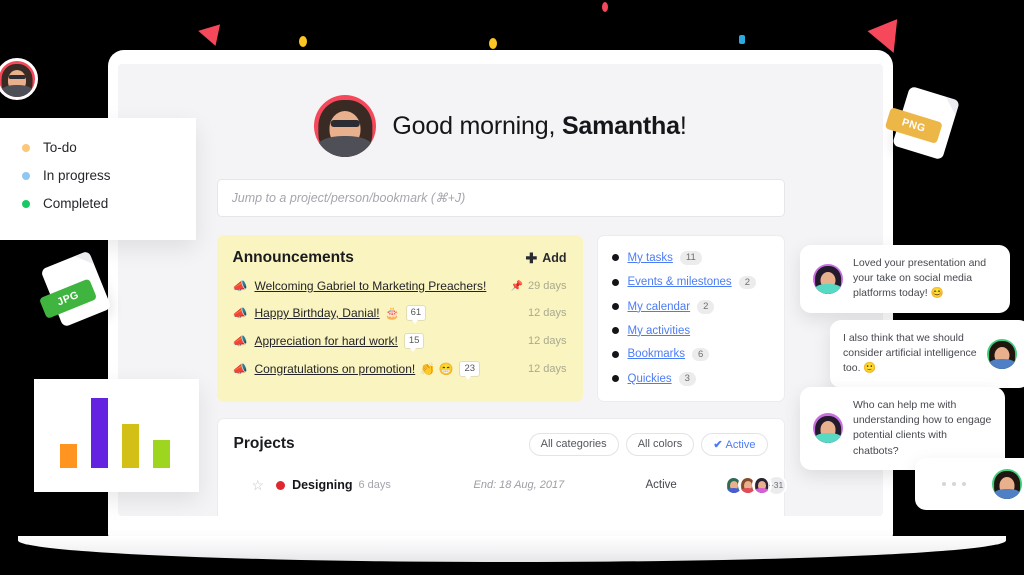 This screenshot has width=1024, height=575. I want to click on quick-link-my-activities: My activities, so click(690, 331).